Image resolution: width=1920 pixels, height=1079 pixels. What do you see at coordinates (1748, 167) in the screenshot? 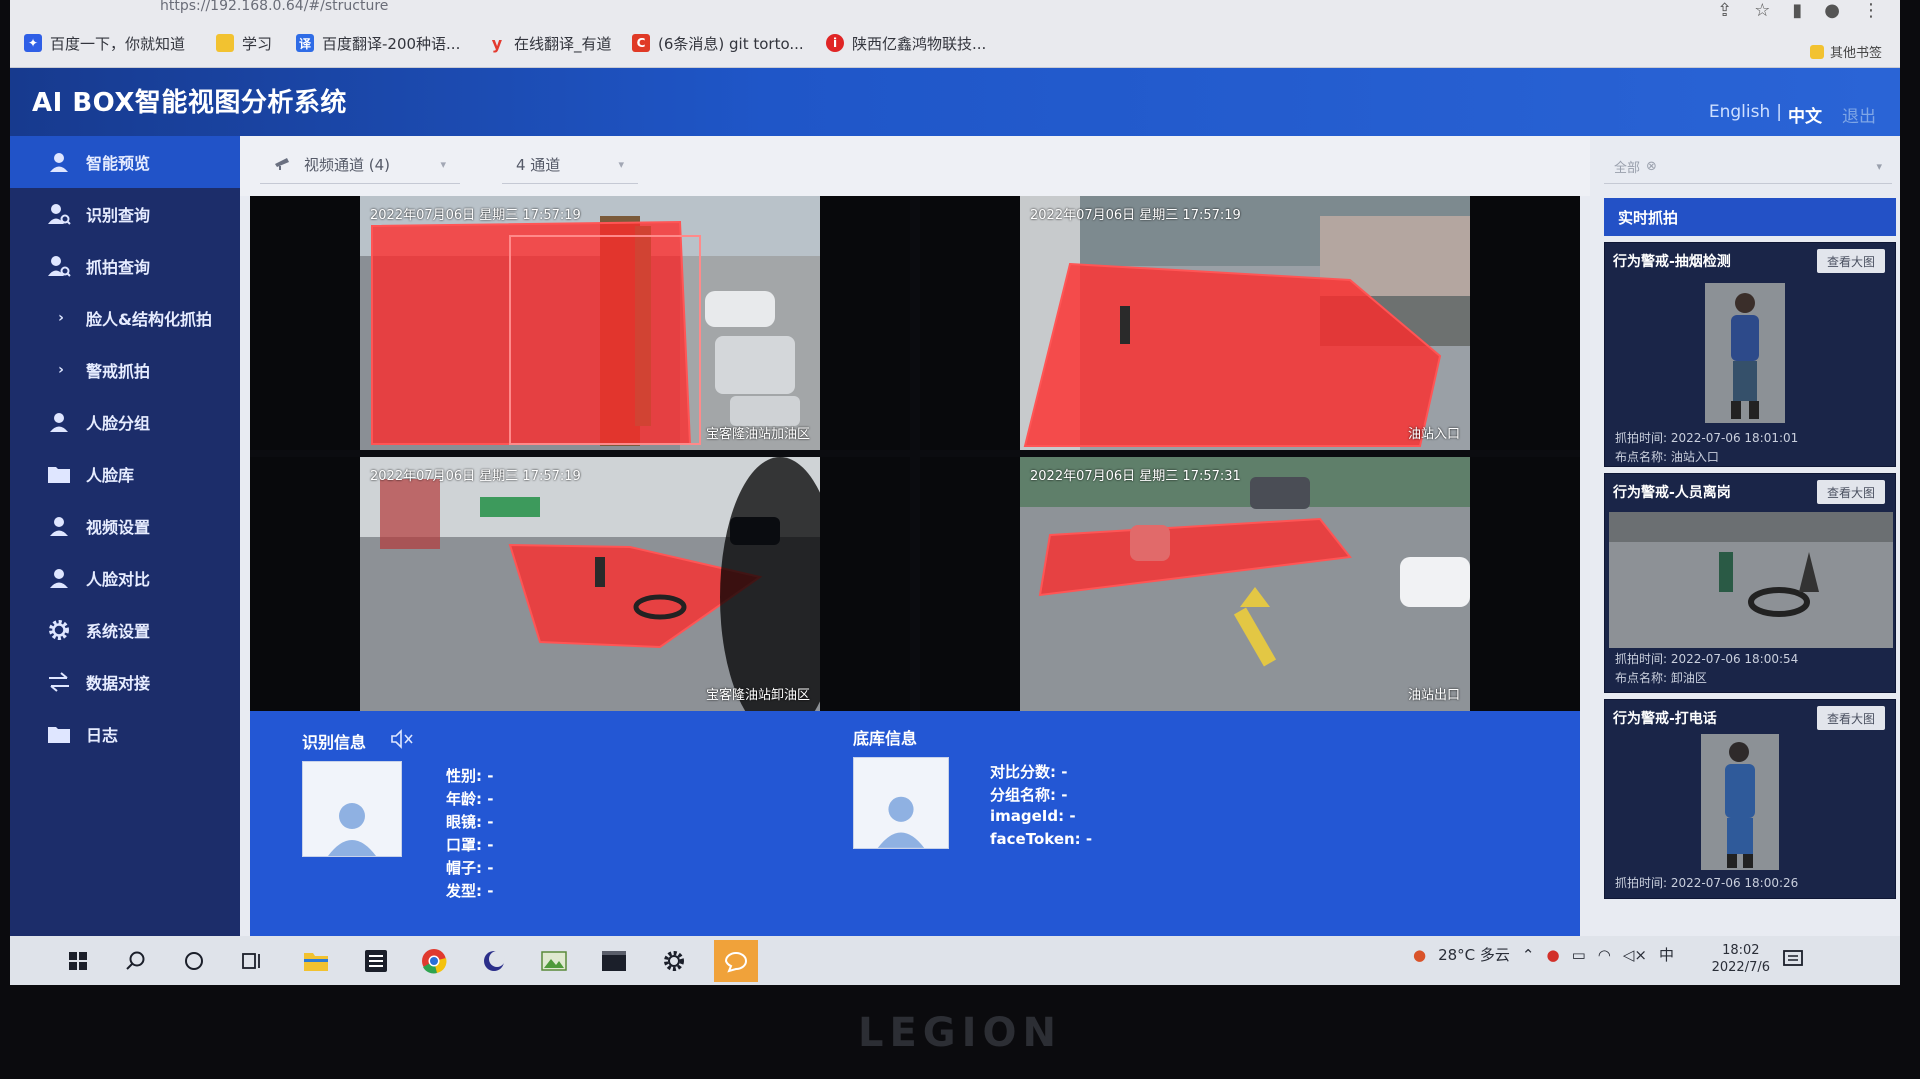
I see `capture-filter-select: 全部 ⊗ ▾` at bounding box center [1748, 167].